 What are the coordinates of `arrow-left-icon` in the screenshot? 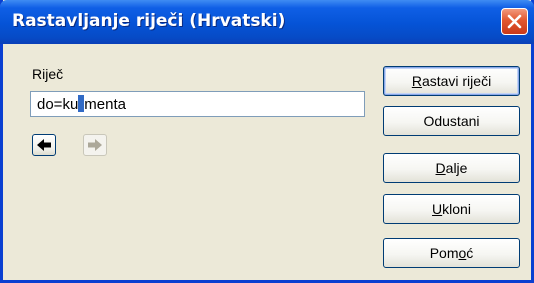 It's located at (44, 145).